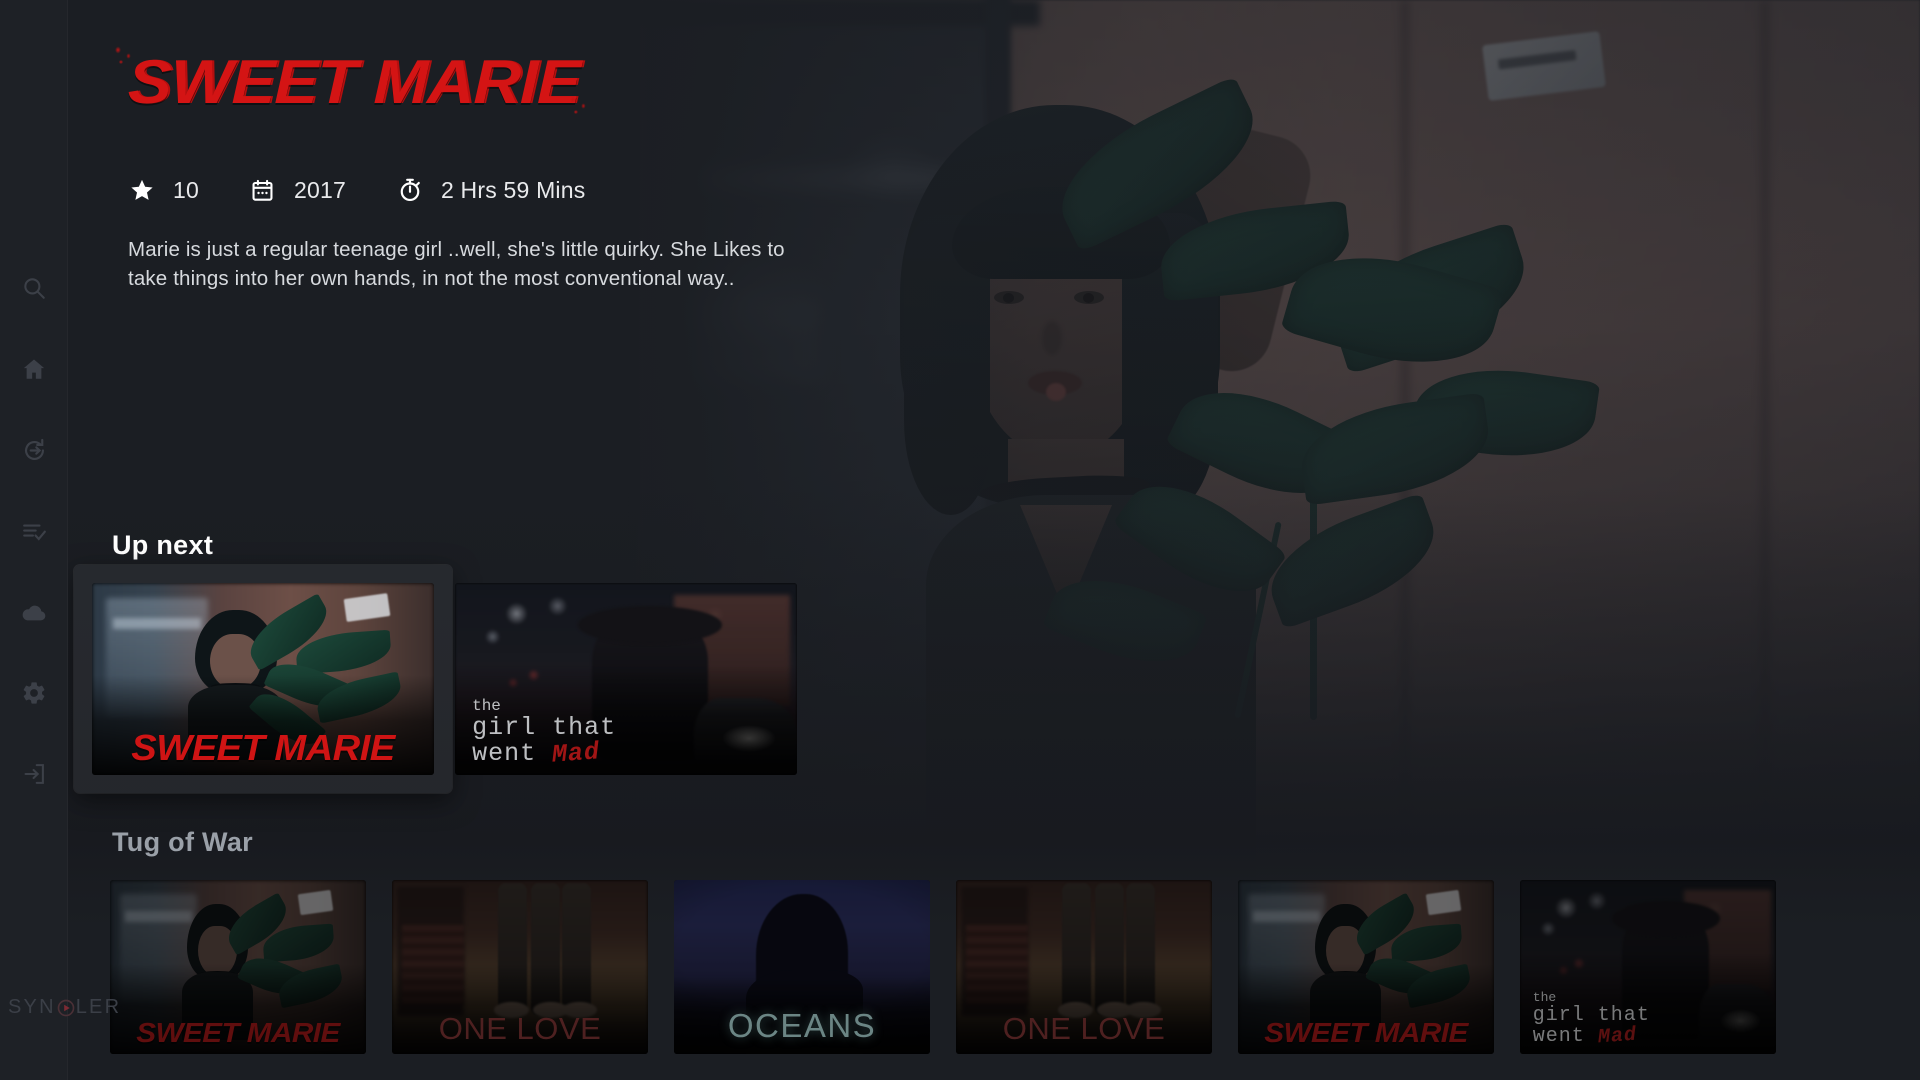 The width and height of the screenshot is (1920, 1080). Describe the element at coordinates (66, 1008) in the screenshot. I see `play-circle-icon` at that location.